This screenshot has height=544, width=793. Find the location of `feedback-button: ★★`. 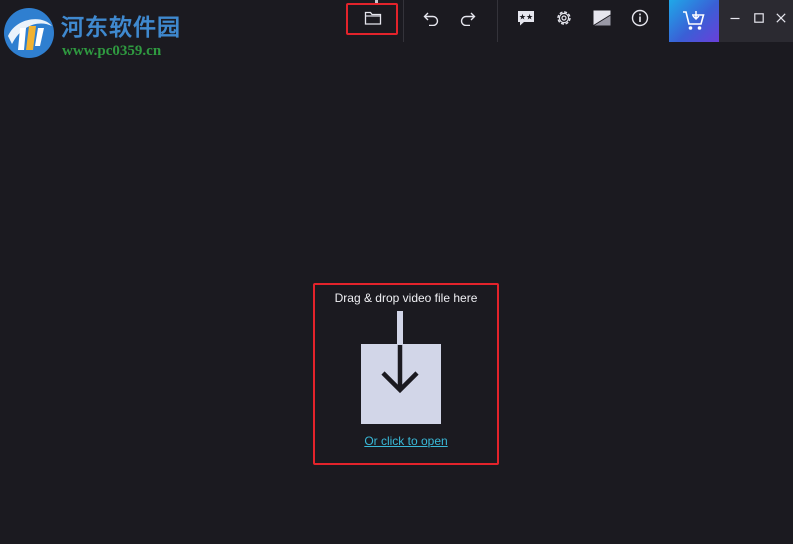

feedback-button: ★★ is located at coordinates (526, 18).